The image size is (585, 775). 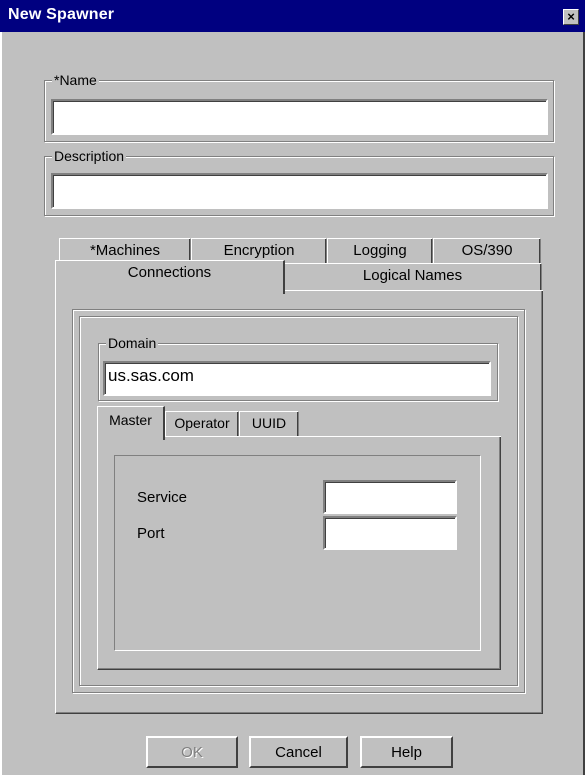 I want to click on port-input, so click(x=390, y=533).